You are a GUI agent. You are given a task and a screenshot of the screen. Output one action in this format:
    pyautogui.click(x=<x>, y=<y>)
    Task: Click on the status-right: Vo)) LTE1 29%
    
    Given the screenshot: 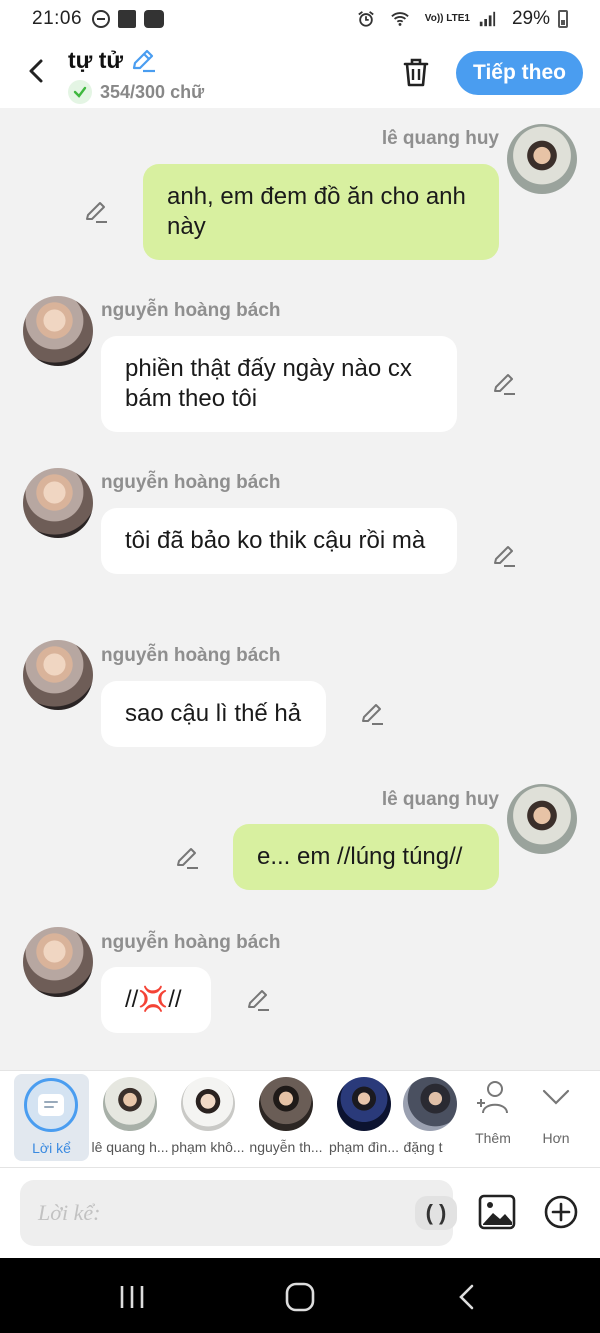 What is the action you would take?
    pyautogui.click(x=462, y=19)
    